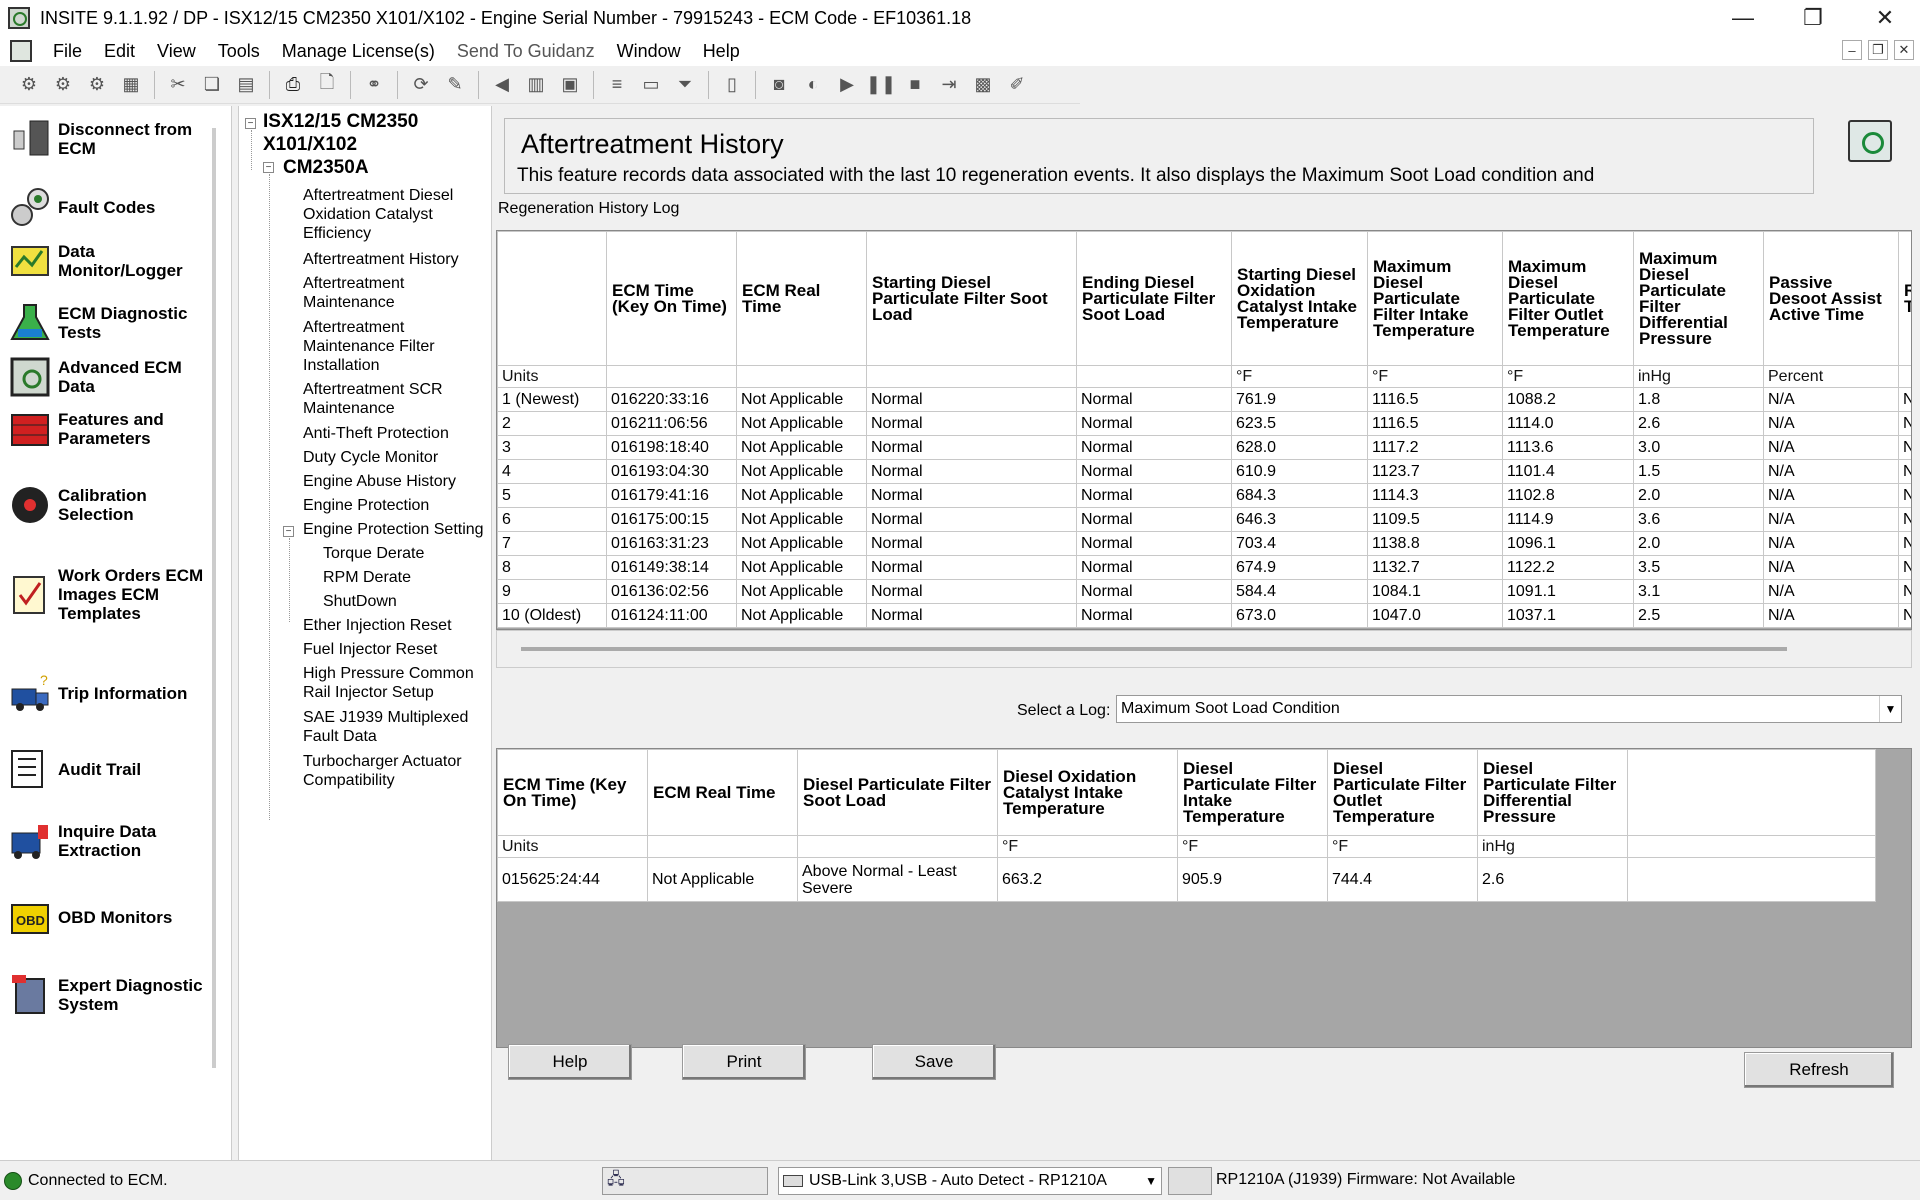 This screenshot has height=1200, width=1920. Describe the element at coordinates (29, 85) in the screenshot. I see `connect-icon: ⚙` at that location.